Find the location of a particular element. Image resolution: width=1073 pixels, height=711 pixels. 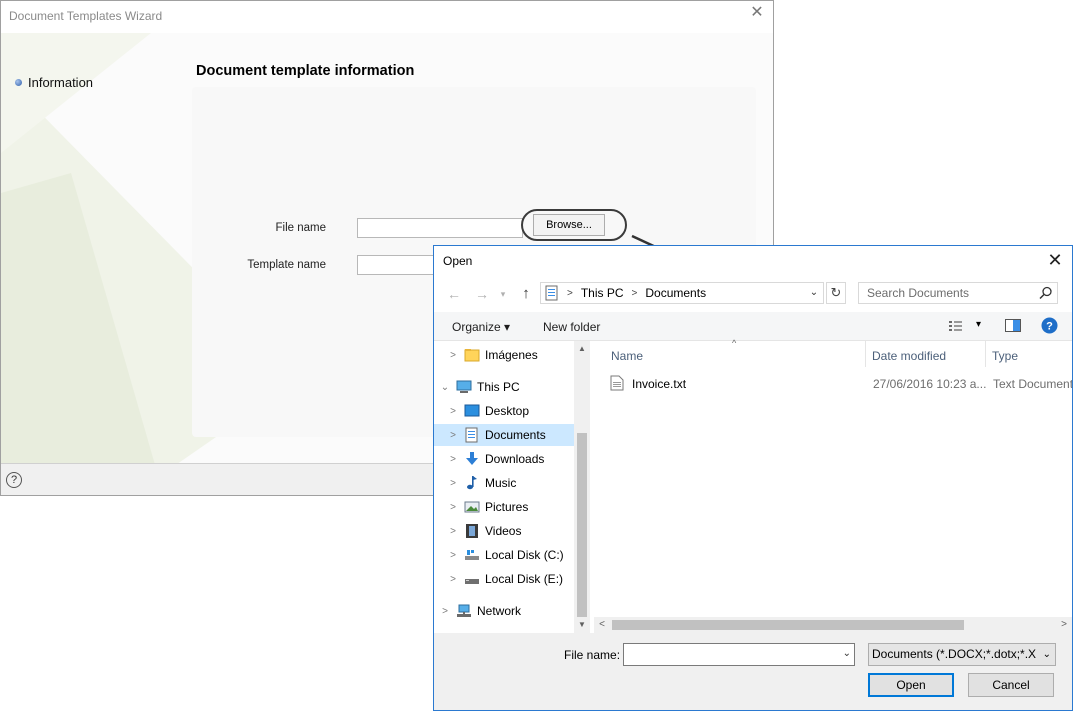

nav-item-local-disk-c: > Local Disk (C:) is located at coordinates (511, 555).